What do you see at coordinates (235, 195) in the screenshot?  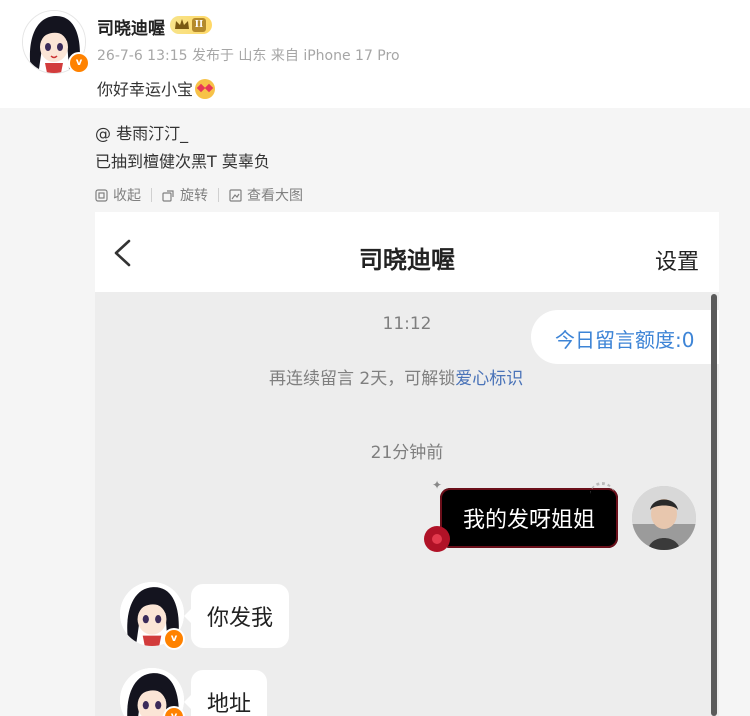 I see `view-large-icon` at bounding box center [235, 195].